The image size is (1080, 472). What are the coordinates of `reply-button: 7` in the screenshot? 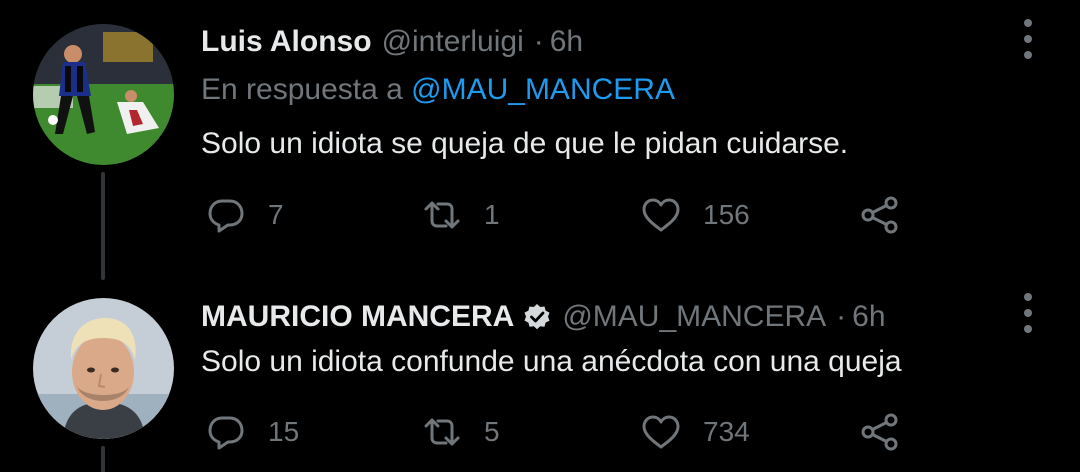 It's located at (244, 215).